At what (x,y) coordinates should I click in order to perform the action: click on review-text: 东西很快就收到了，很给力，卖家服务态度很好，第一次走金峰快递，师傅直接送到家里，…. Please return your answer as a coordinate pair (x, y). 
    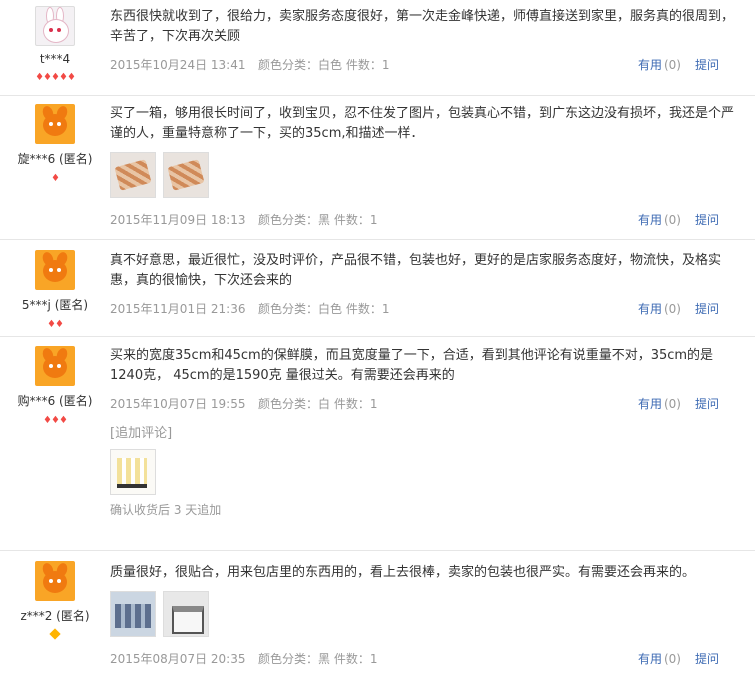
    Looking at the image, I should click on (422, 26).